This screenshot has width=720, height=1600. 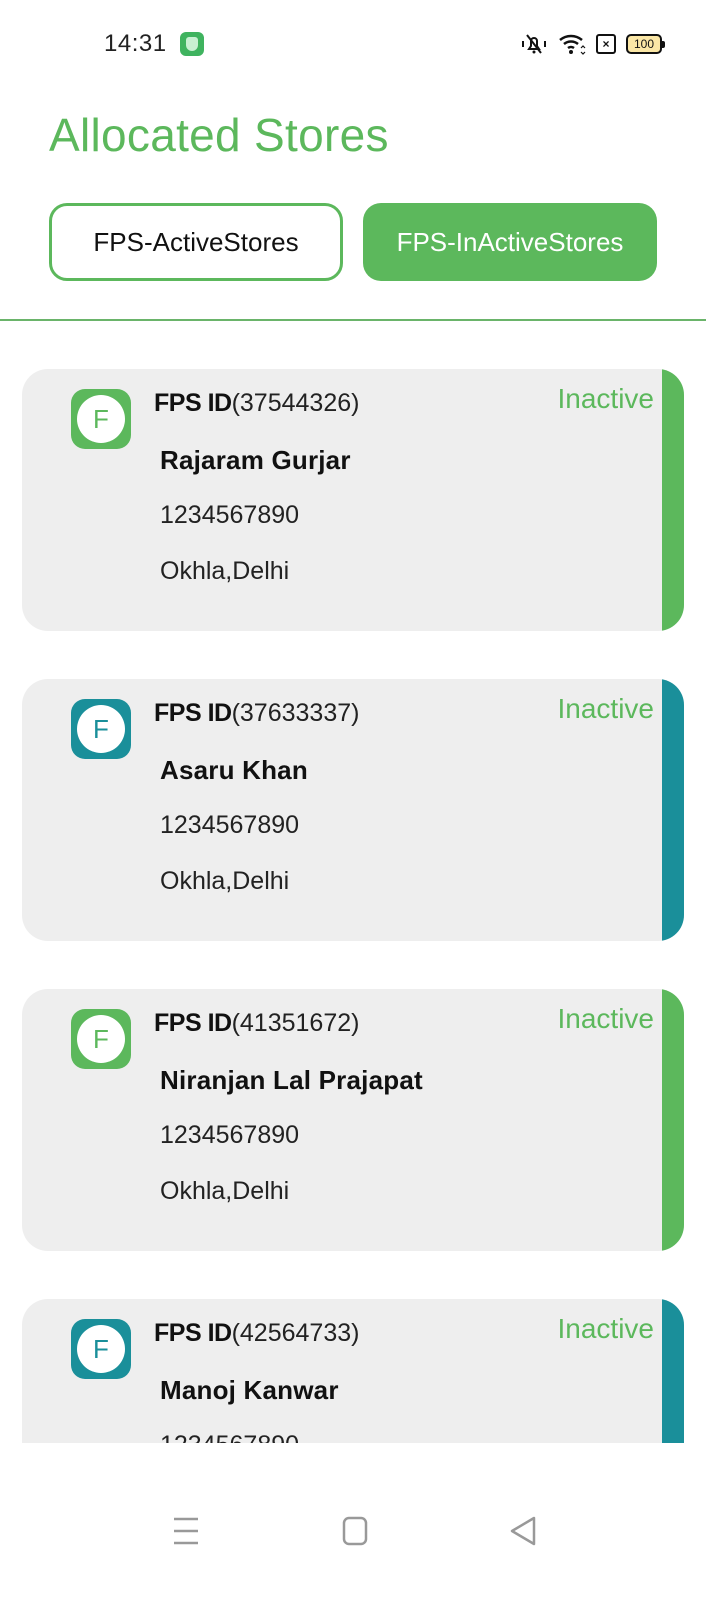 I want to click on fps-id-line: FPS ID(37633337), so click(x=256, y=713).